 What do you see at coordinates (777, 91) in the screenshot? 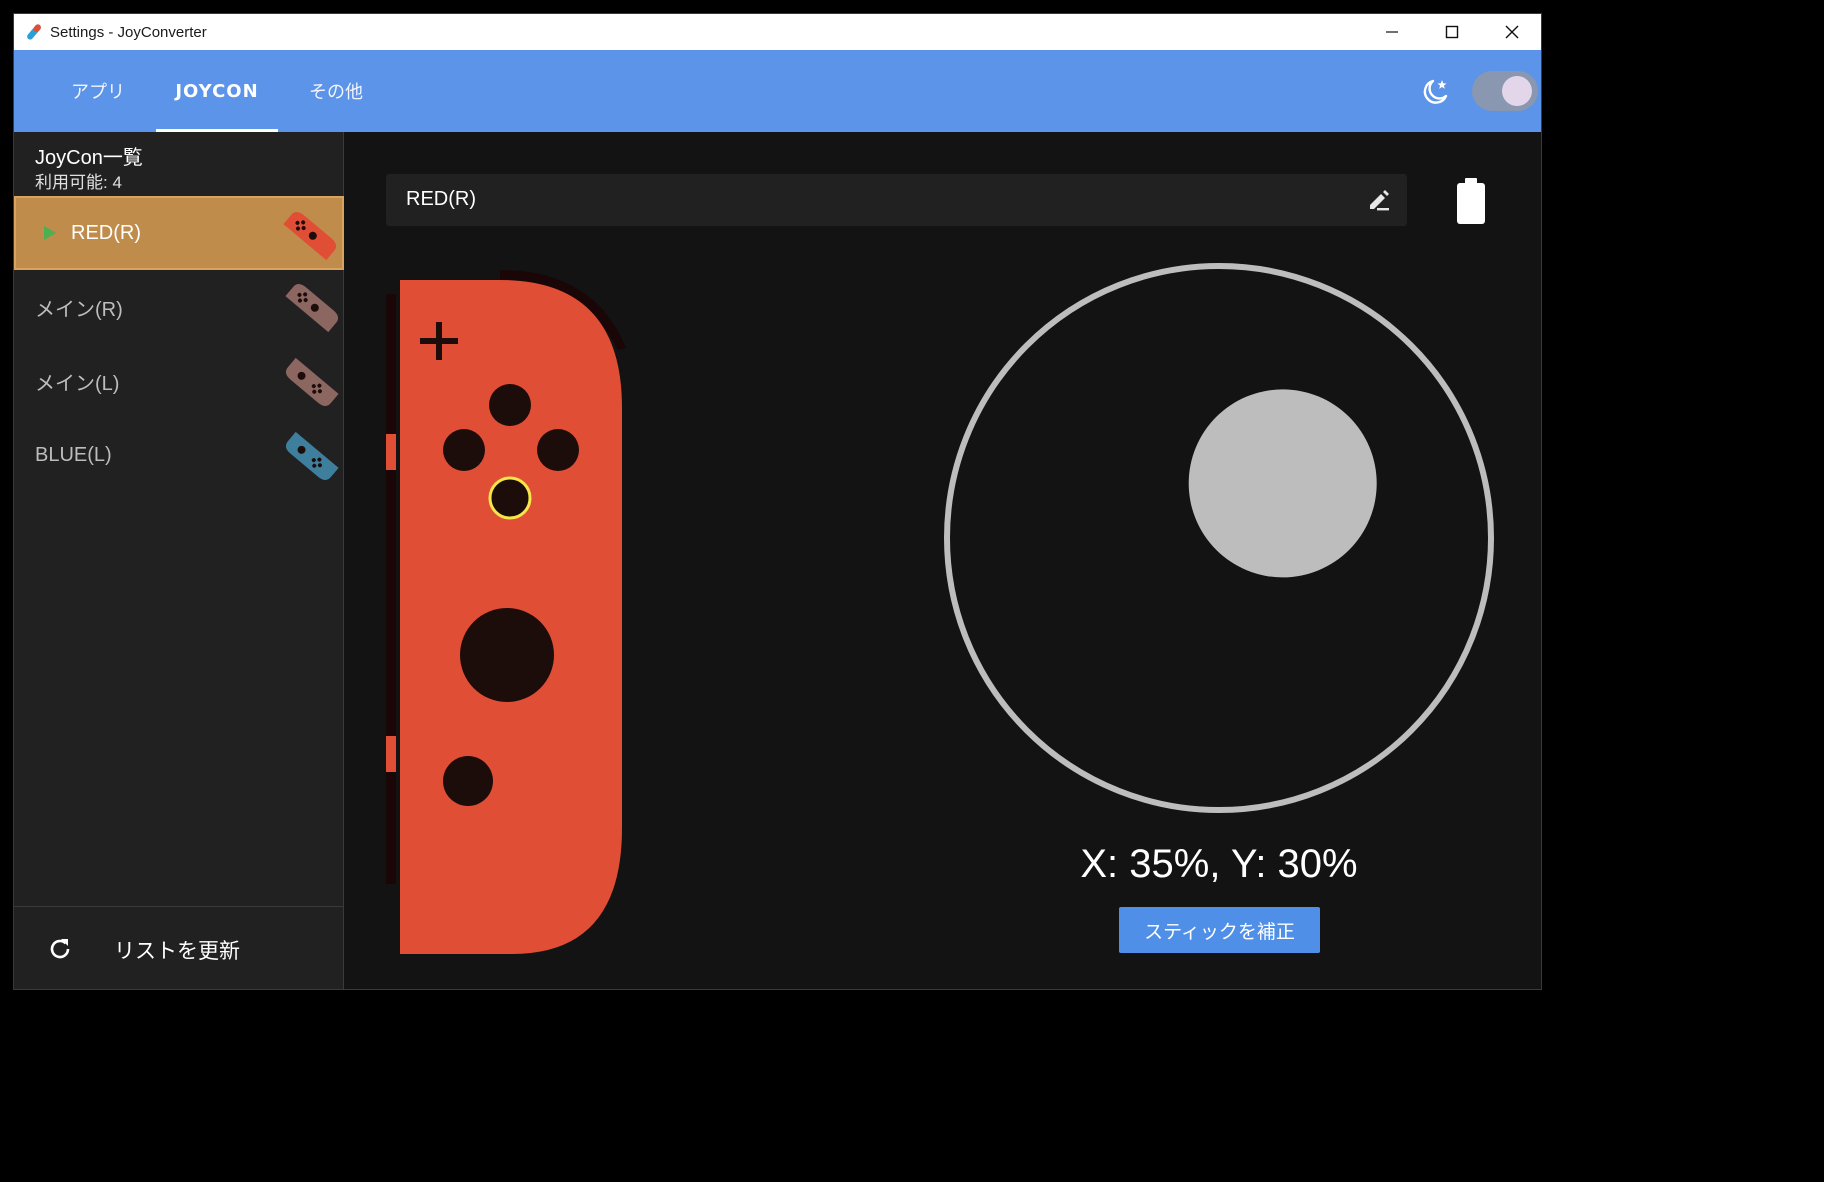
I see `app-bar: アプリ JOYCON その他` at bounding box center [777, 91].